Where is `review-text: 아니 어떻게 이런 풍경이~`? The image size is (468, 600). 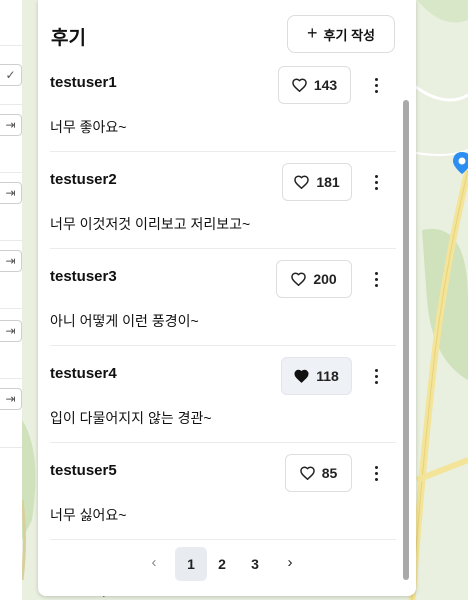
review-text: 아니 어떻게 이런 풍경이~ is located at coordinates (124, 321).